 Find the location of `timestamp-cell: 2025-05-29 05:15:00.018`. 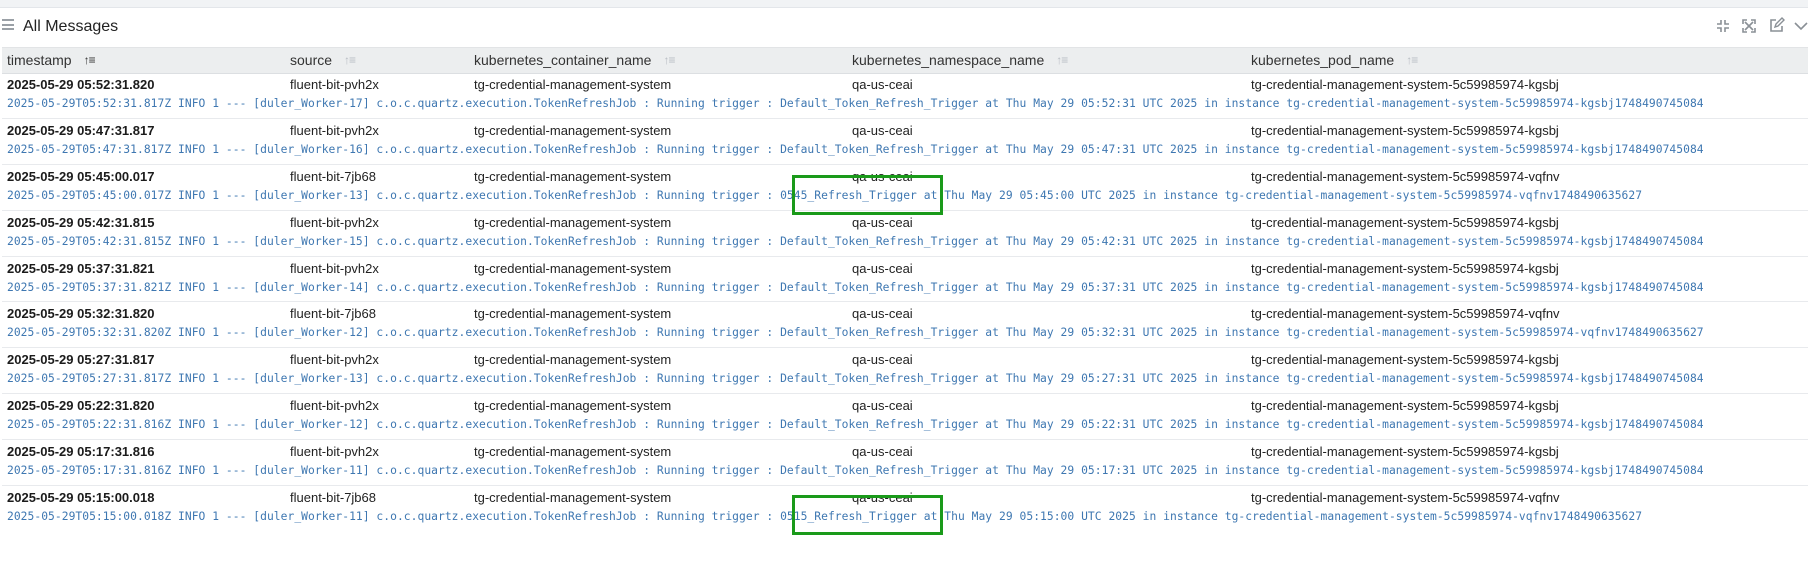

timestamp-cell: 2025-05-29 05:15:00.018 is located at coordinates (81, 498).